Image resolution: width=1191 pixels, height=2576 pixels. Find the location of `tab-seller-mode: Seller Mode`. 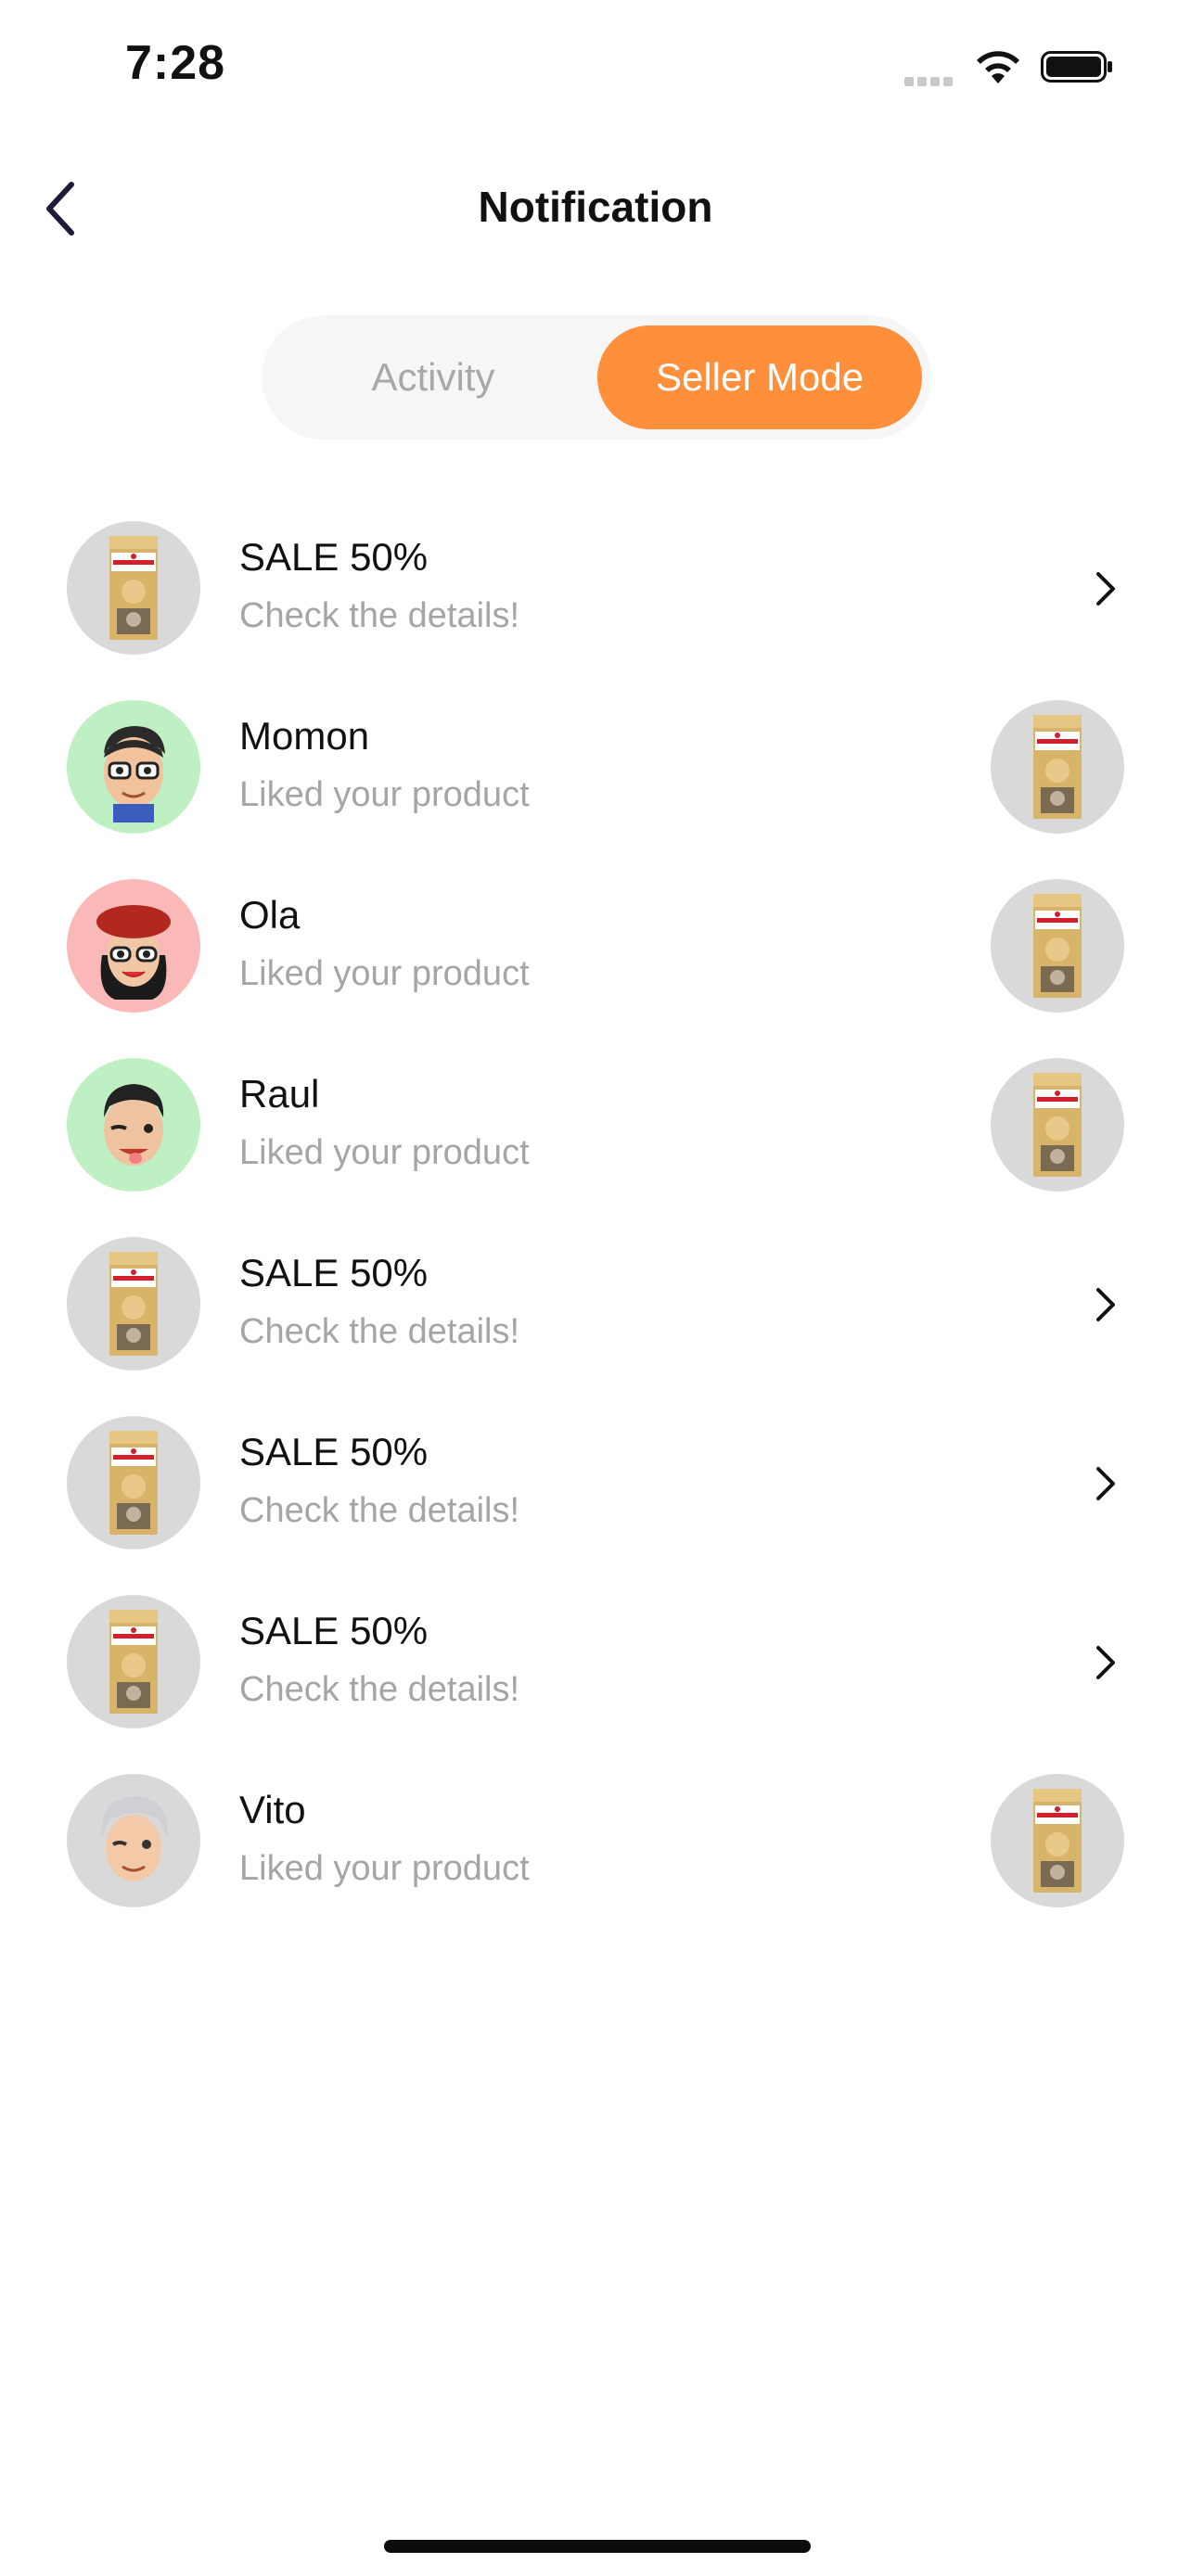

tab-seller-mode: Seller Mode is located at coordinates (759, 377).